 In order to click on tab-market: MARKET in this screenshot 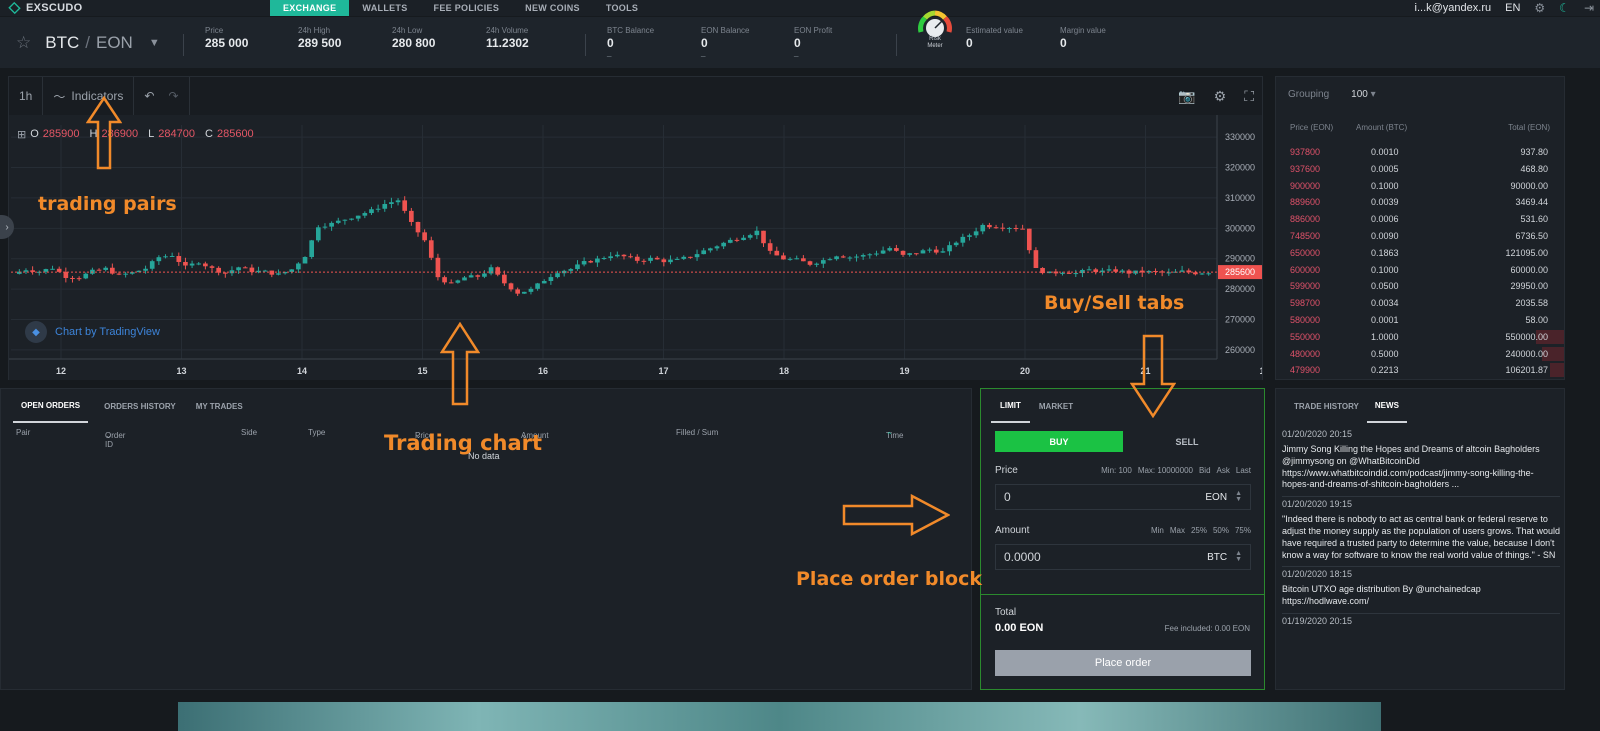, I will do `click(1056, 406)`.